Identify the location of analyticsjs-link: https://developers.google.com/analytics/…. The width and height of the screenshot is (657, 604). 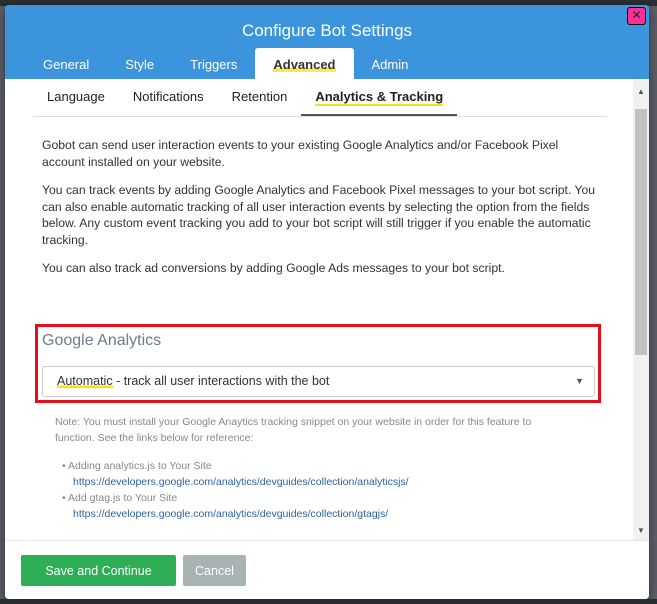
(235, 482).